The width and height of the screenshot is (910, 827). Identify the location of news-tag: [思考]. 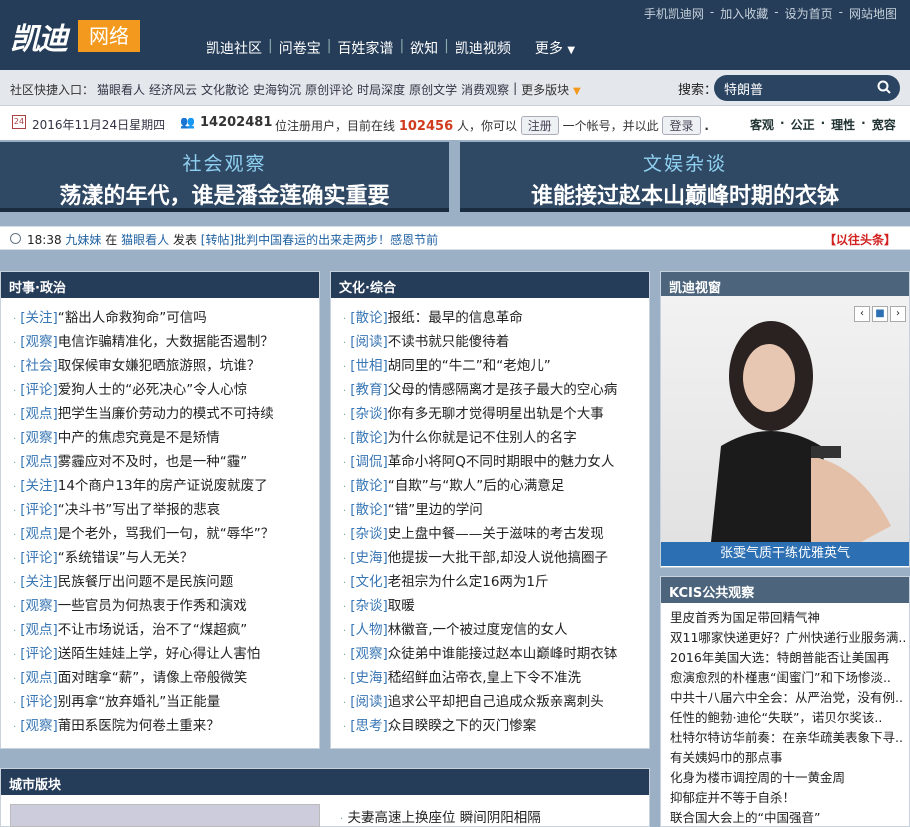
(369, 726).